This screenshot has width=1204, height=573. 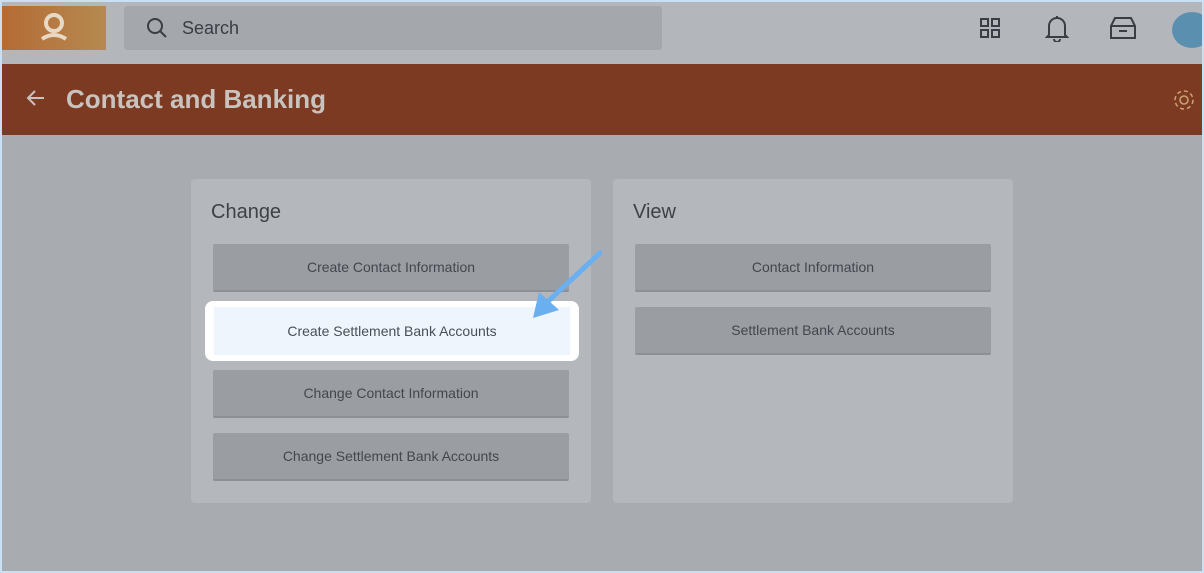 I want to click on apps-grid-icon, so click(x=990, y=28).